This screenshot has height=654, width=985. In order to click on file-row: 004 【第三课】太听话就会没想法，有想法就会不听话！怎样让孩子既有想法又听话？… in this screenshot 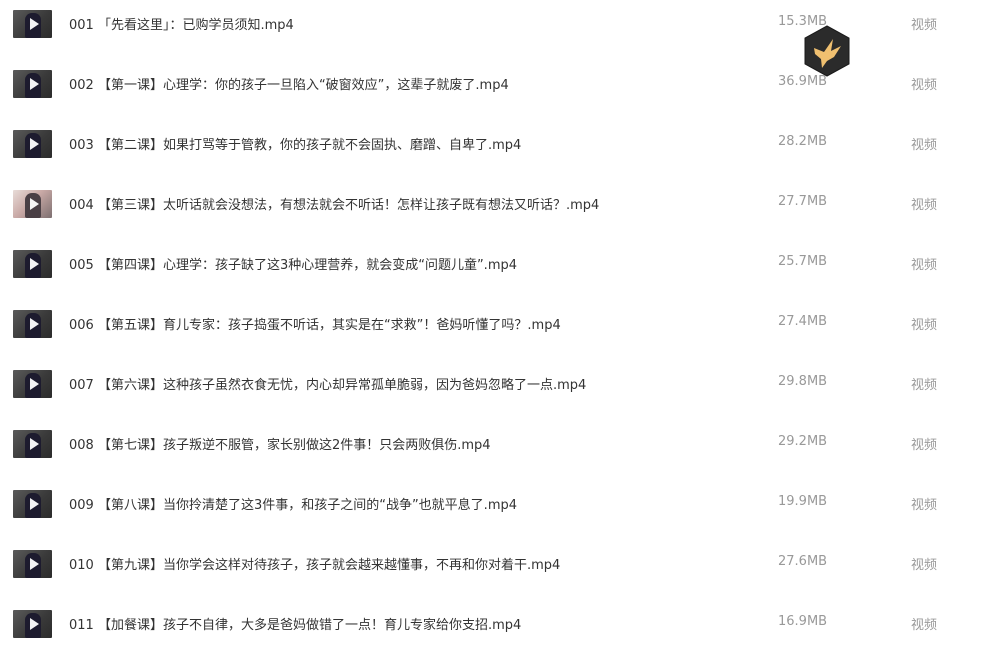, I will do `click(492, 210)`.